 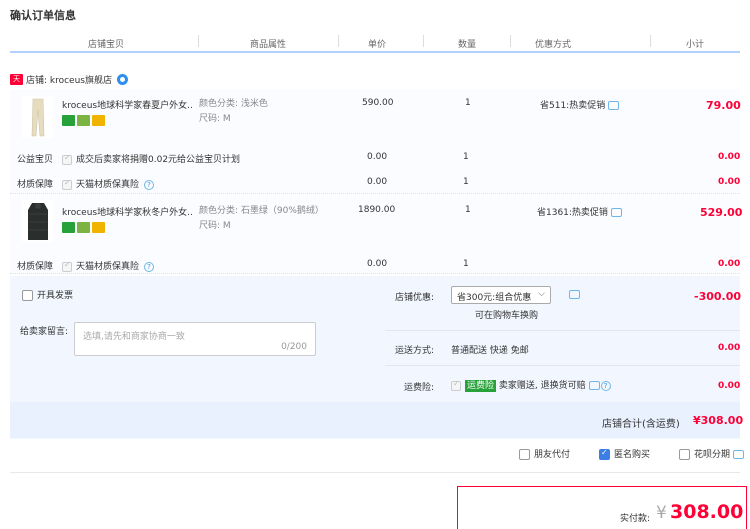 I want to click on table-header: 店铺宝贝 商品属性 单价 数量 优惠方式 小计, so click(x=375, y=41).